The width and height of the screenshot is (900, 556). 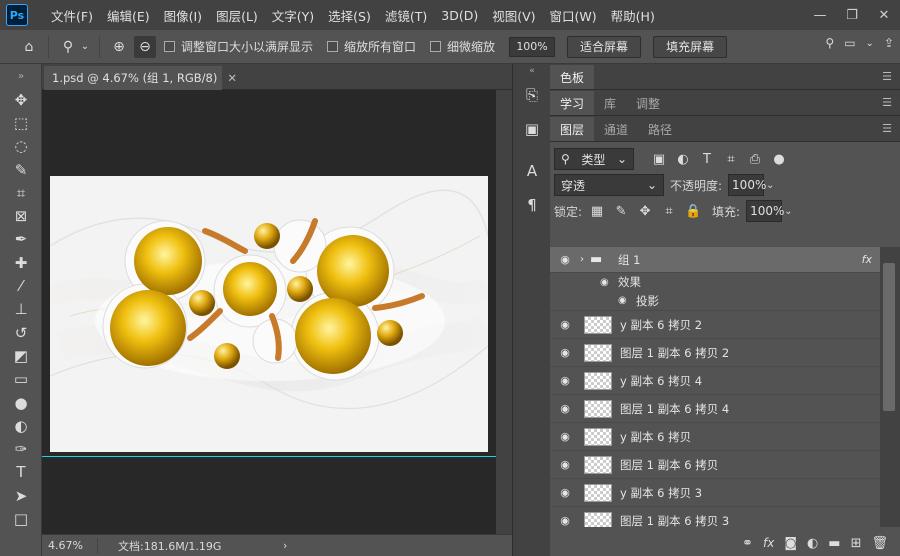 I want to click on layer-group: ◉ › ▬ 组 1 fx, so click(x=715, y=260).